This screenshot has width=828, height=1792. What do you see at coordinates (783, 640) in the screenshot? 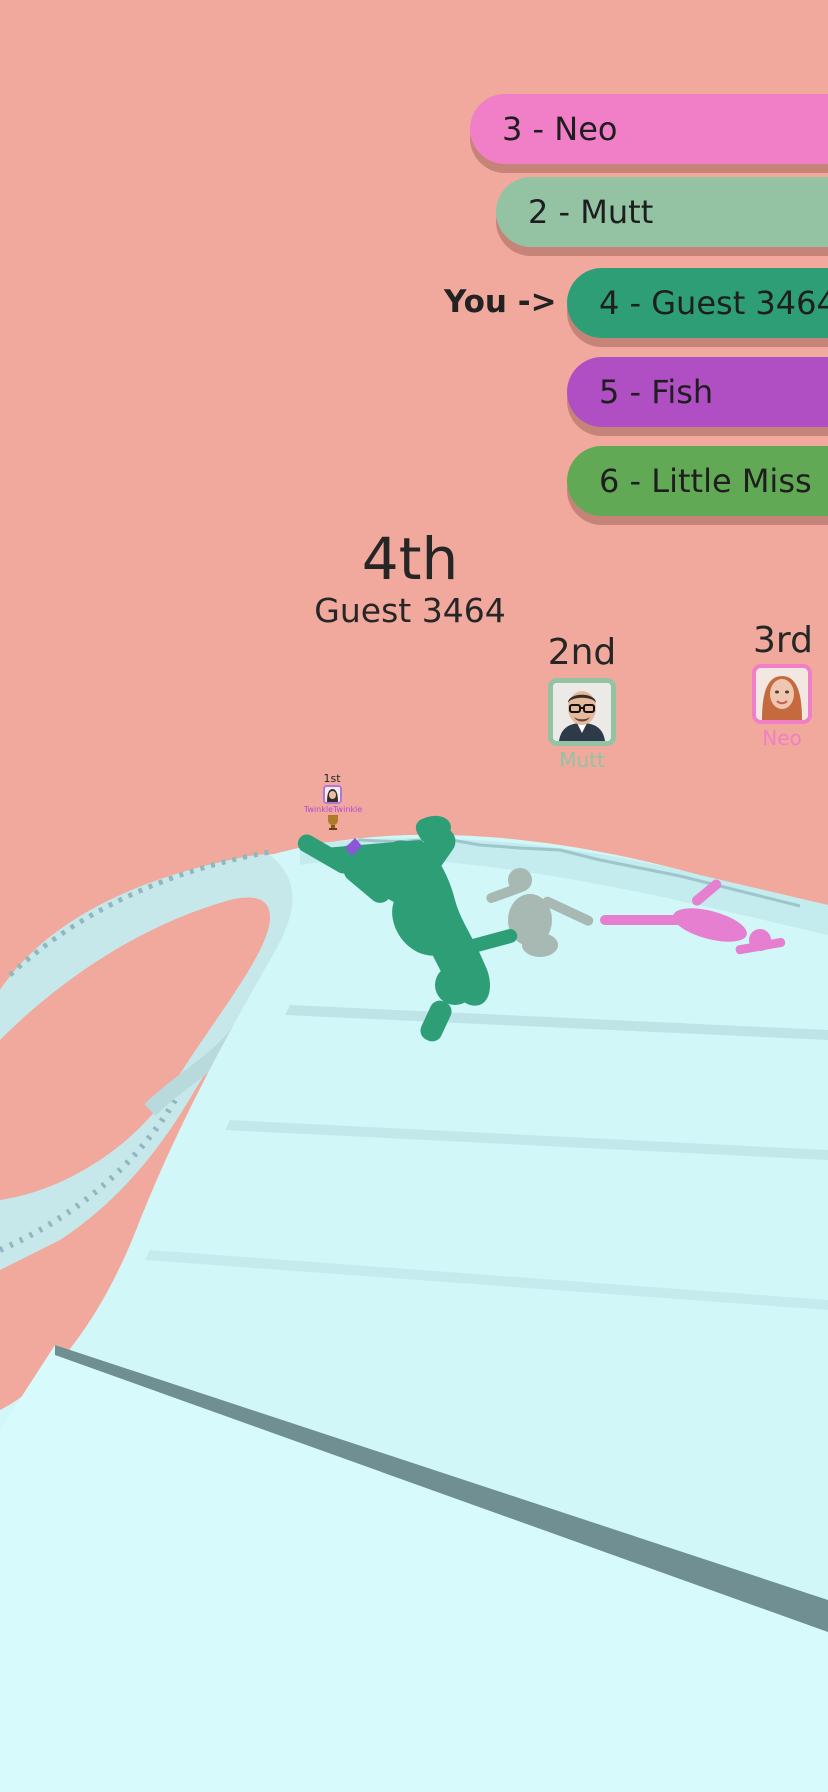
I see `rival-place-3rd: 3rd` at bounding box center [783, 640].